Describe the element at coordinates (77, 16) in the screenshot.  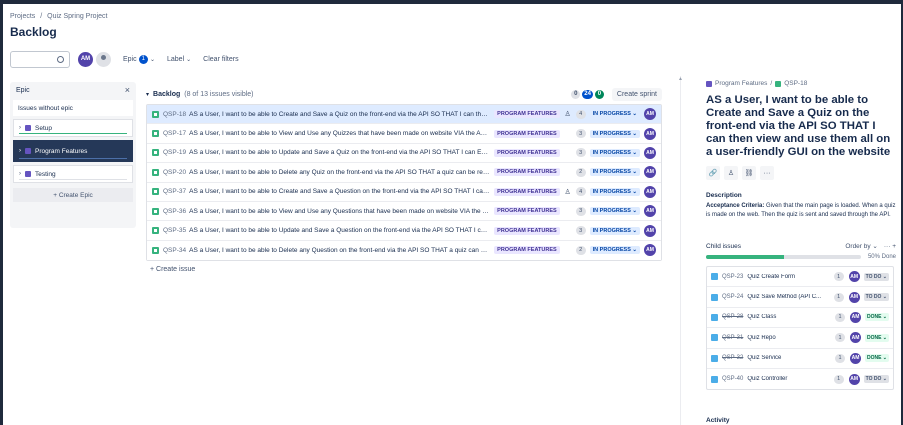
I see `breadcrumb-project: Quiz Spring Project` at that location.